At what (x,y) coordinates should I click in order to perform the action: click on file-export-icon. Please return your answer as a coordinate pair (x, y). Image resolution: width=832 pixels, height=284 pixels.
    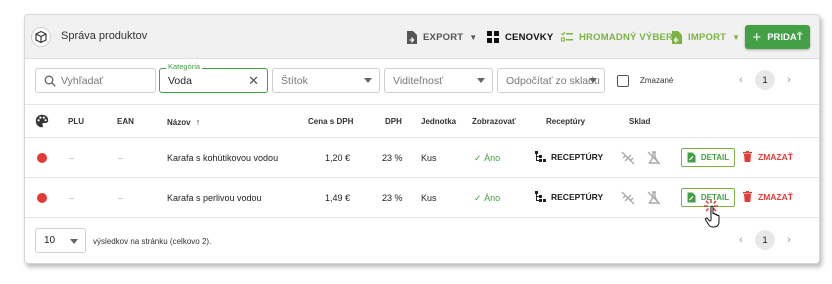
    Looking at the image, I should click on (412, 37).